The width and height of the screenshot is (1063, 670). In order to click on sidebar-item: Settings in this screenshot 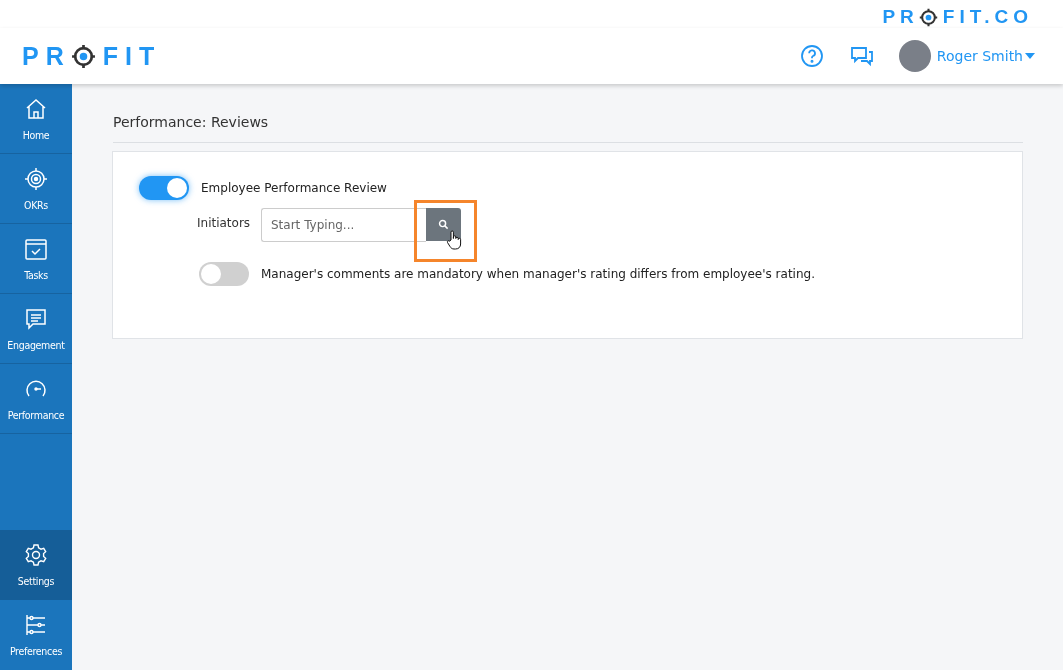, I will do `click(36, 565)`.